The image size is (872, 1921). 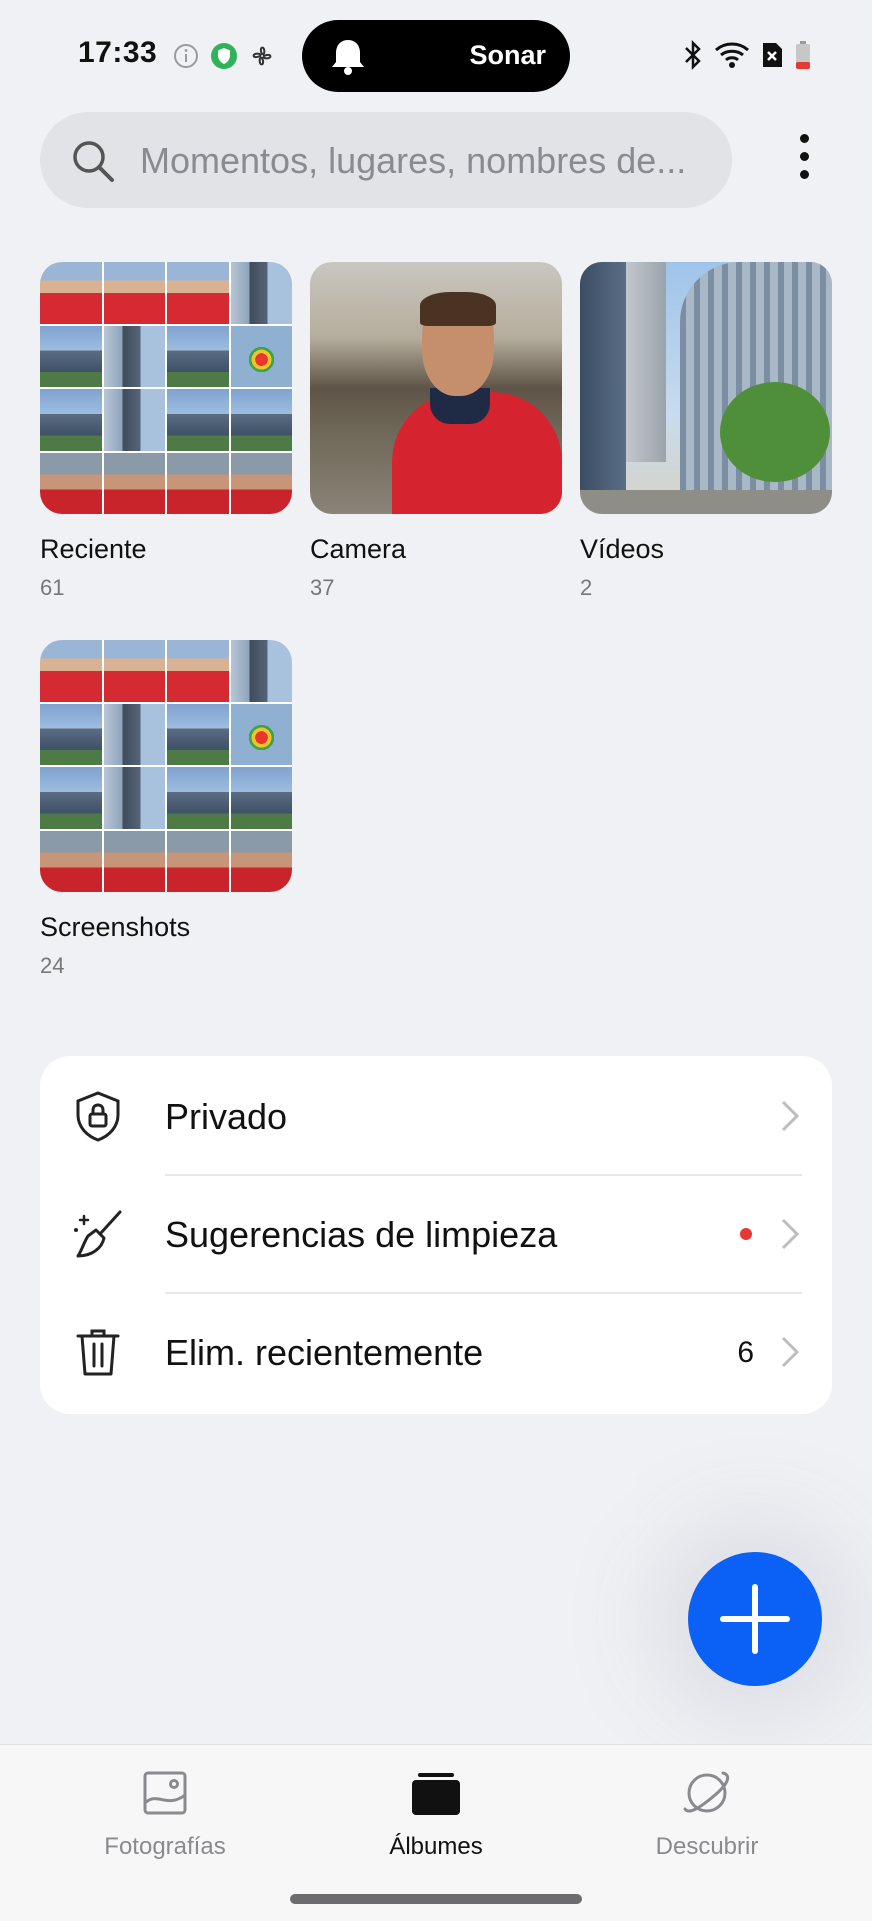 I want to click on private-shield-lock-icon, so click(x=98, y=1116).